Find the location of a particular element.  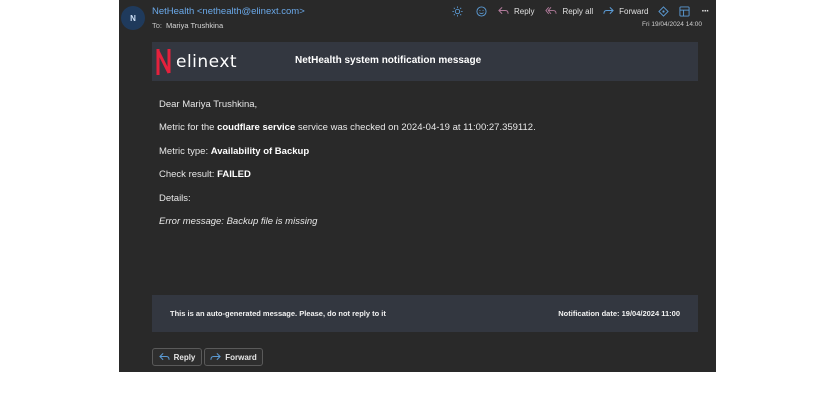

immersive-reader-icon is located at coordinates (685, 11).